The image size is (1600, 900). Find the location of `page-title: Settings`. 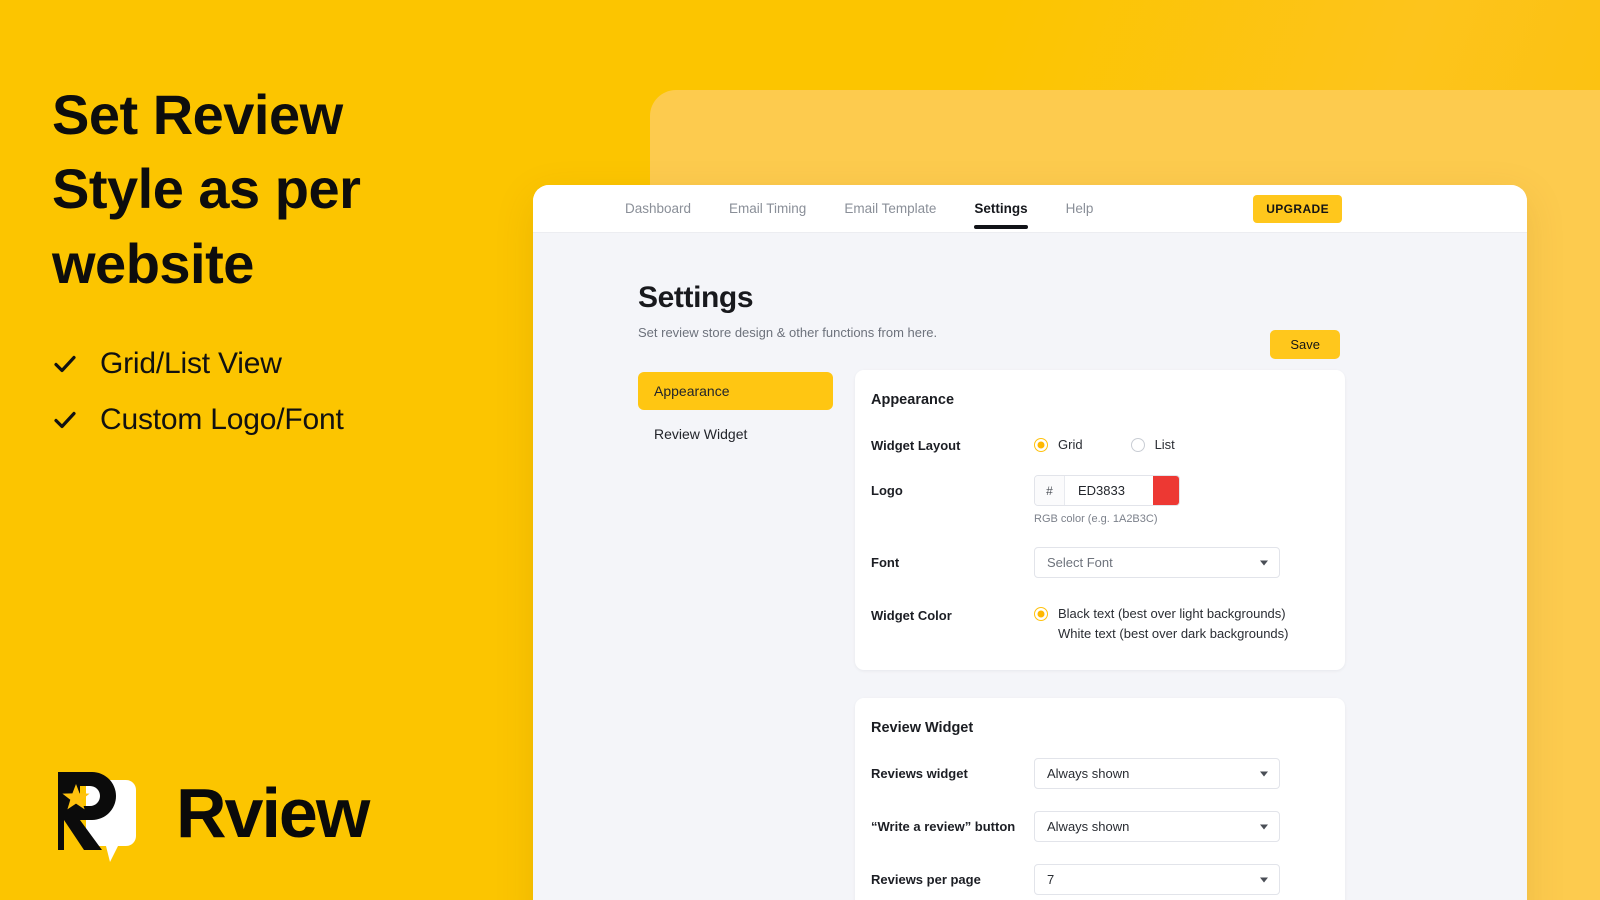

page-title: Settings is located at coordinates (696, 297).